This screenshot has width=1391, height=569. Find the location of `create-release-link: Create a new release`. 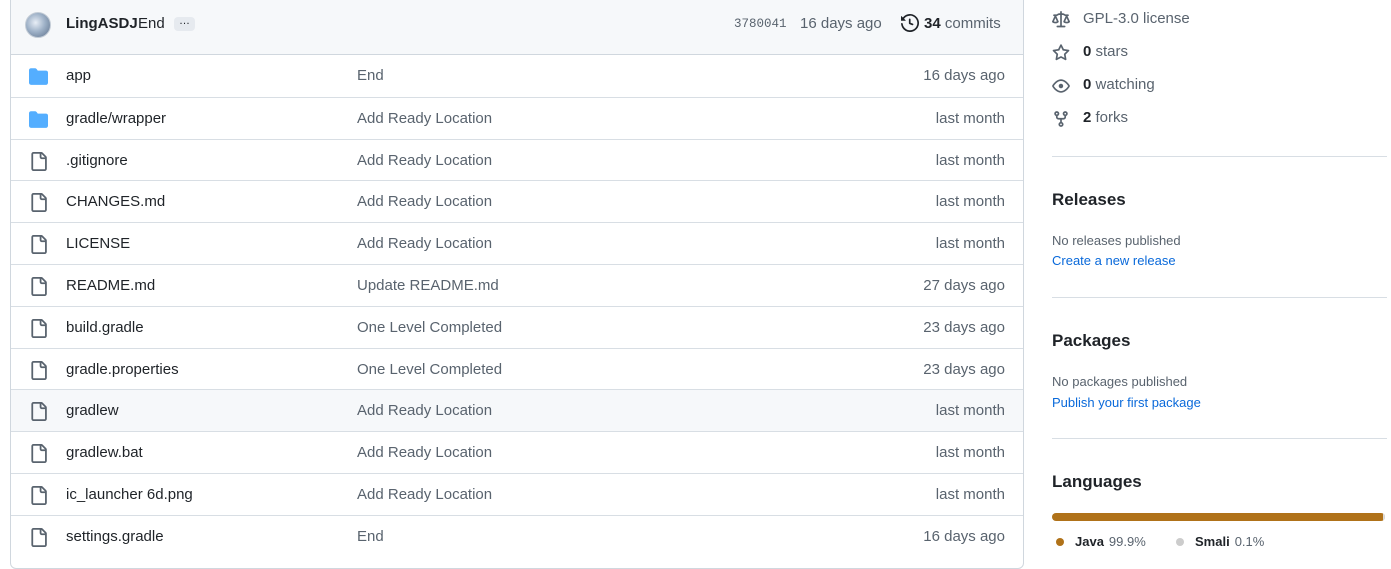

create-release-link: Create a new release is located at coordinates (1114, 260).